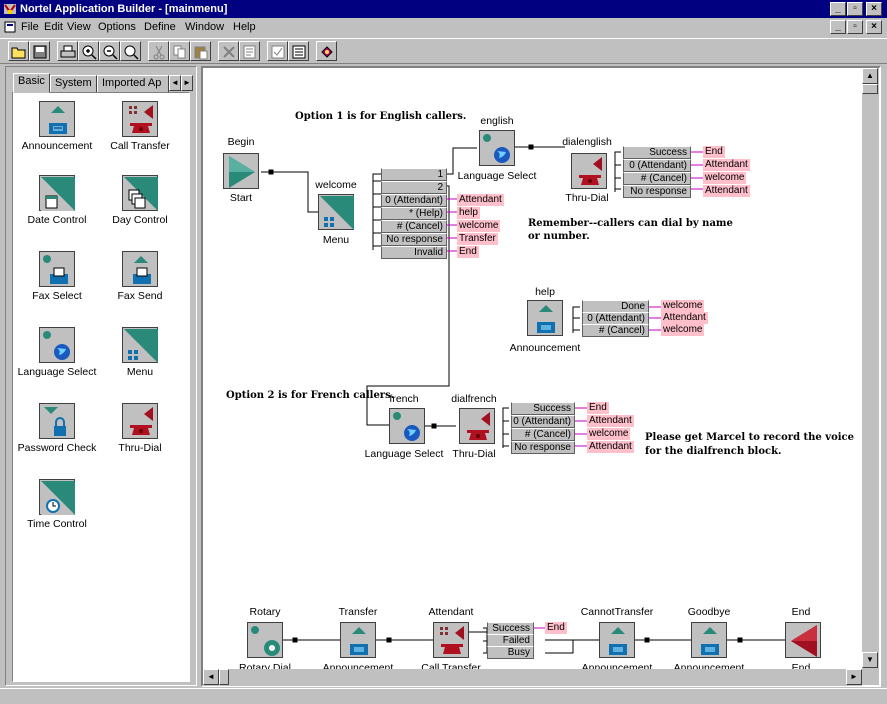 This screenshot has height=704, width=887. What do you see at coordinates (73, 84) in the screenshot?
I see `tab-system: System` at bounding box center [73, 84].